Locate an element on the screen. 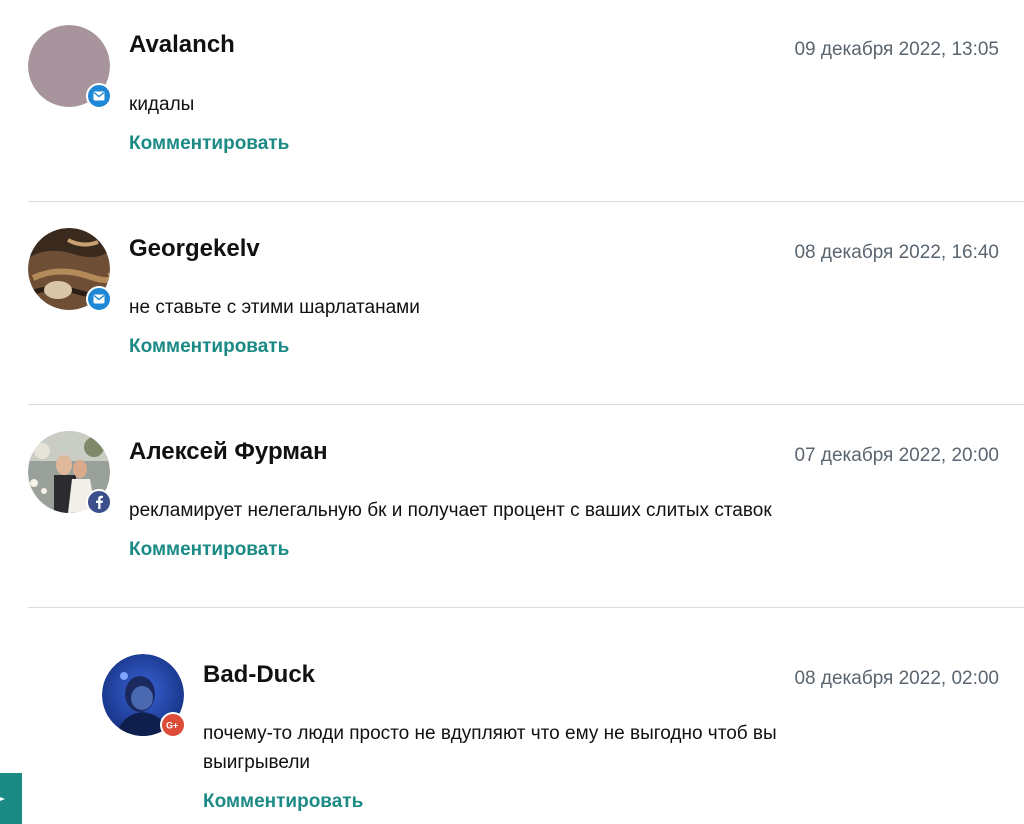 This screenshot has height=824, width=1024. side-expand-tab is located at coordinates (11, 798).